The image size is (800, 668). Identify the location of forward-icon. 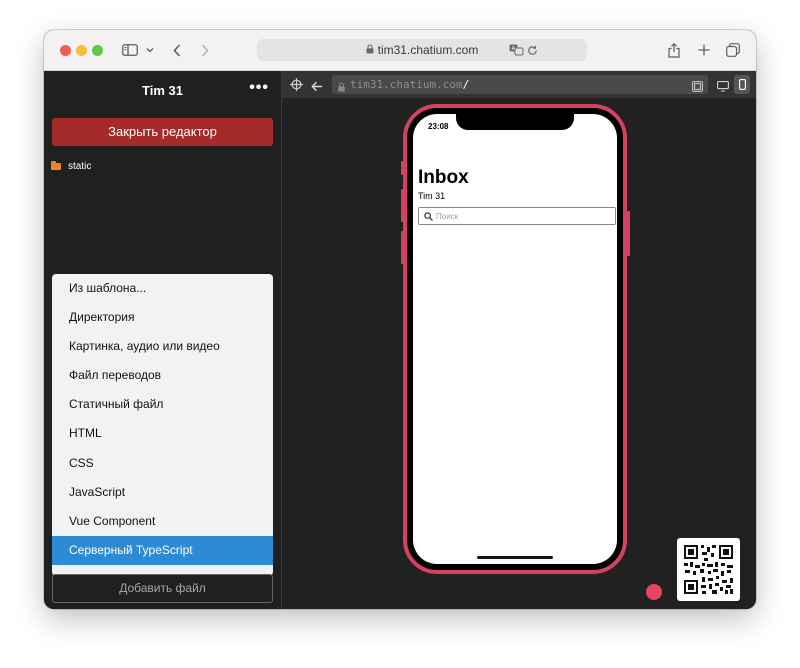
(205, 50).